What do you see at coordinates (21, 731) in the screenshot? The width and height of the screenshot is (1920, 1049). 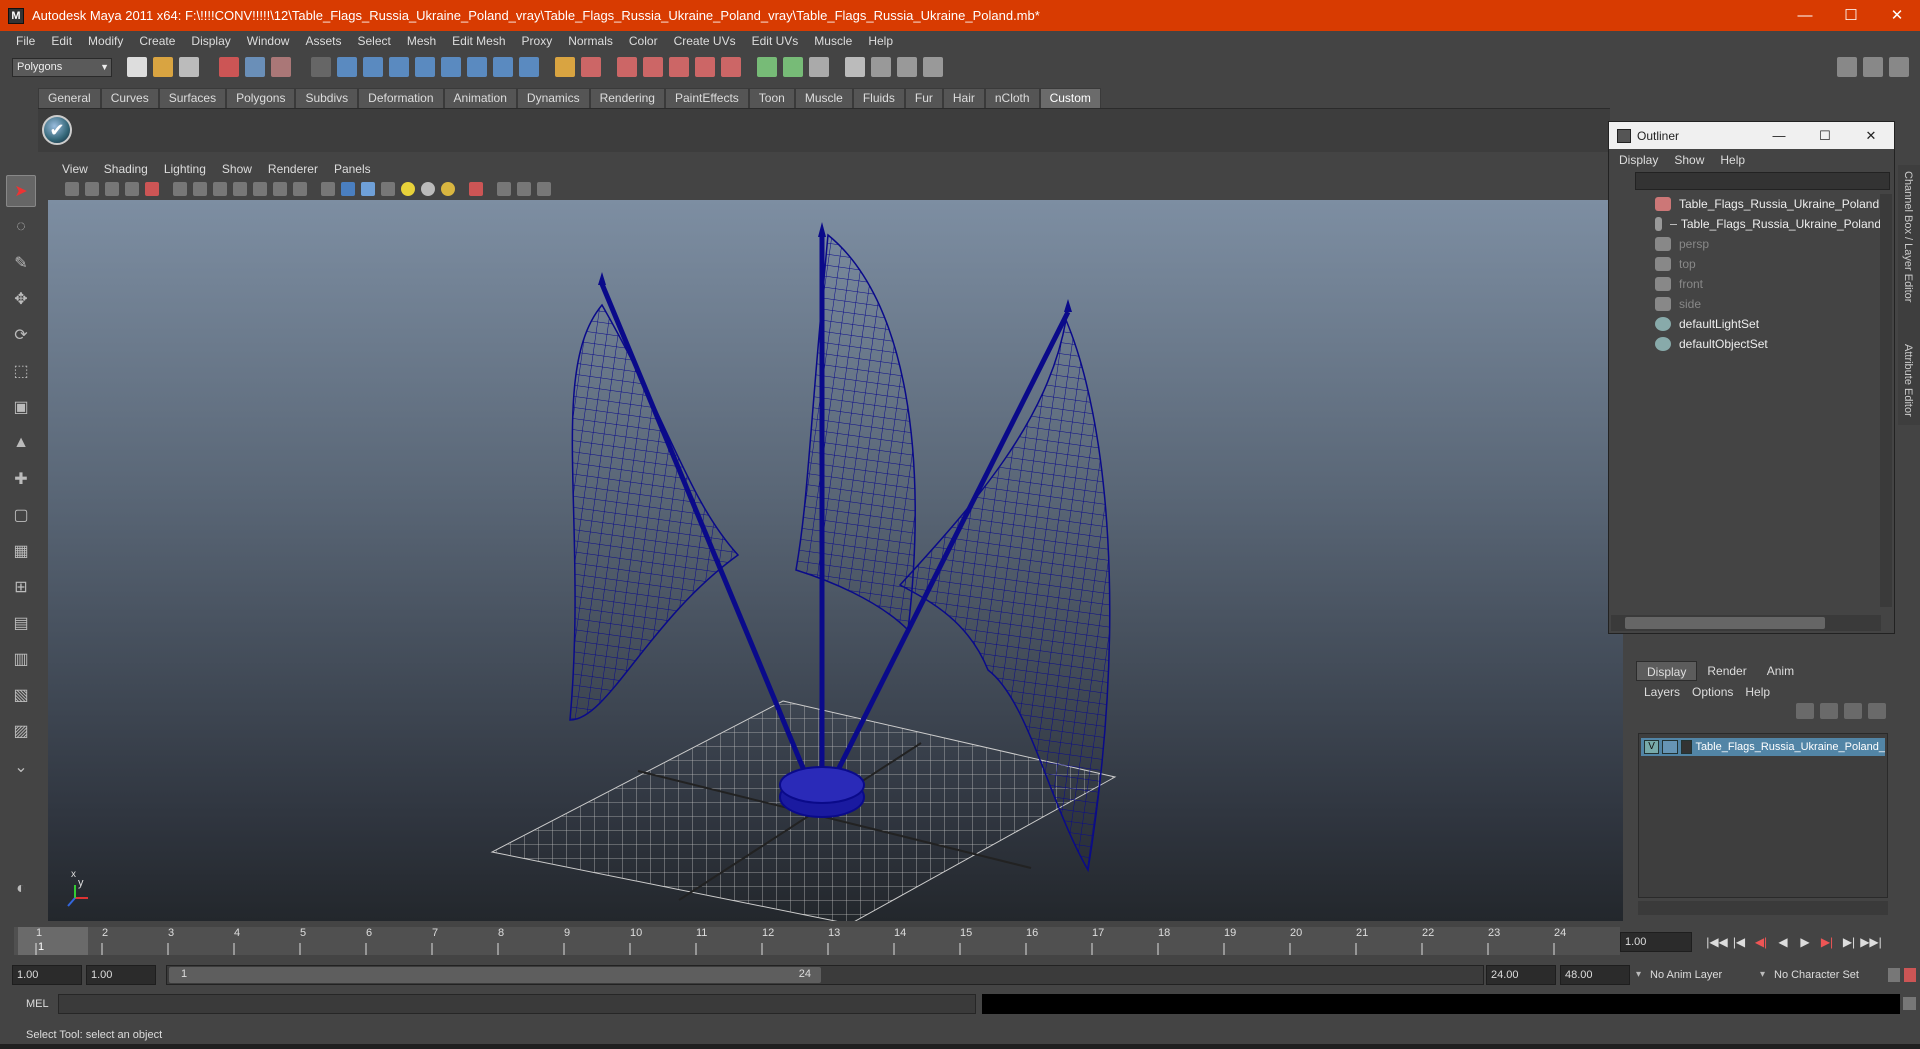 I see `persp-graph-hypergraph-layout-icon: ▨` at bounding box center [21, 731].